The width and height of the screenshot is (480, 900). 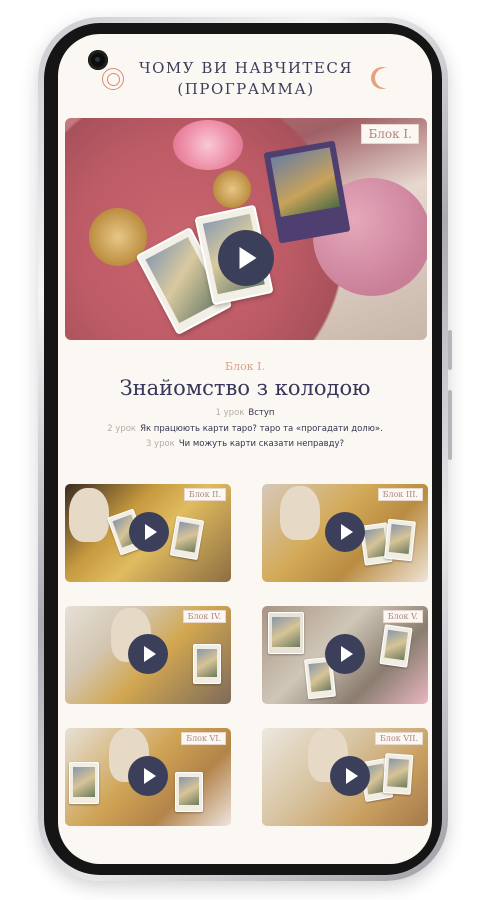 I want to click on video-thumbnail-block-6: Блок VI., so click(x=148, y=777).